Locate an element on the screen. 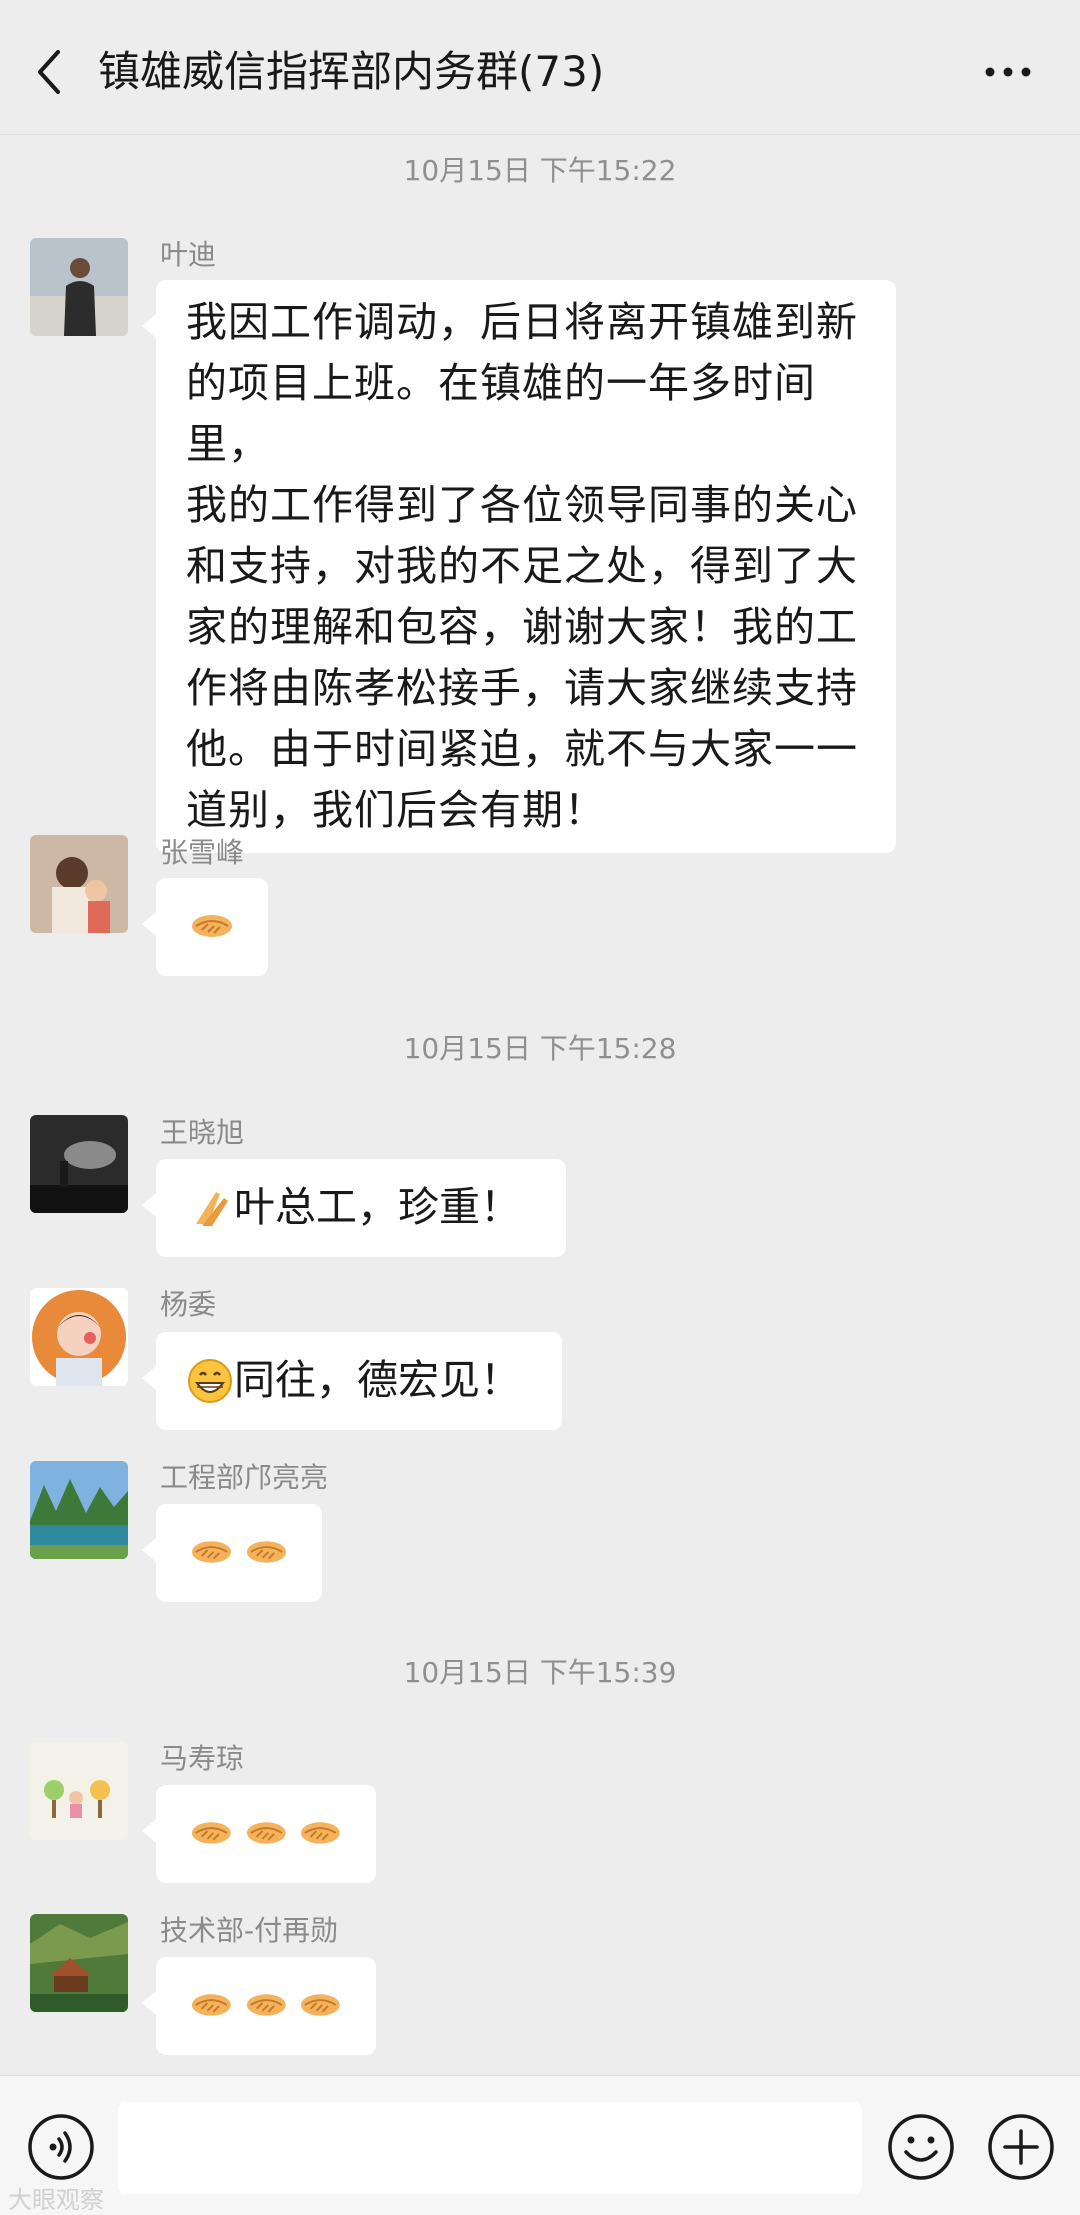 This screenshot has width=1080, height=2215. message-text: 同往，德宏见！ is located at coordinates (377, 1380).